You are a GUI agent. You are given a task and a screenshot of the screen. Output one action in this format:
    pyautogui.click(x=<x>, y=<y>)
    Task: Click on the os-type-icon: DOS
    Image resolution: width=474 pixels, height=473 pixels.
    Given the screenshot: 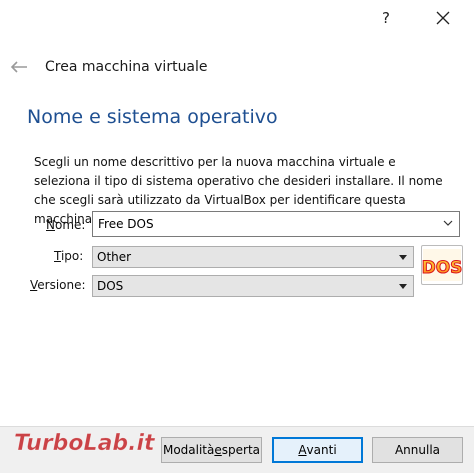 What is the action you would take?
    pyautogui.click(x=442, y=265)
    